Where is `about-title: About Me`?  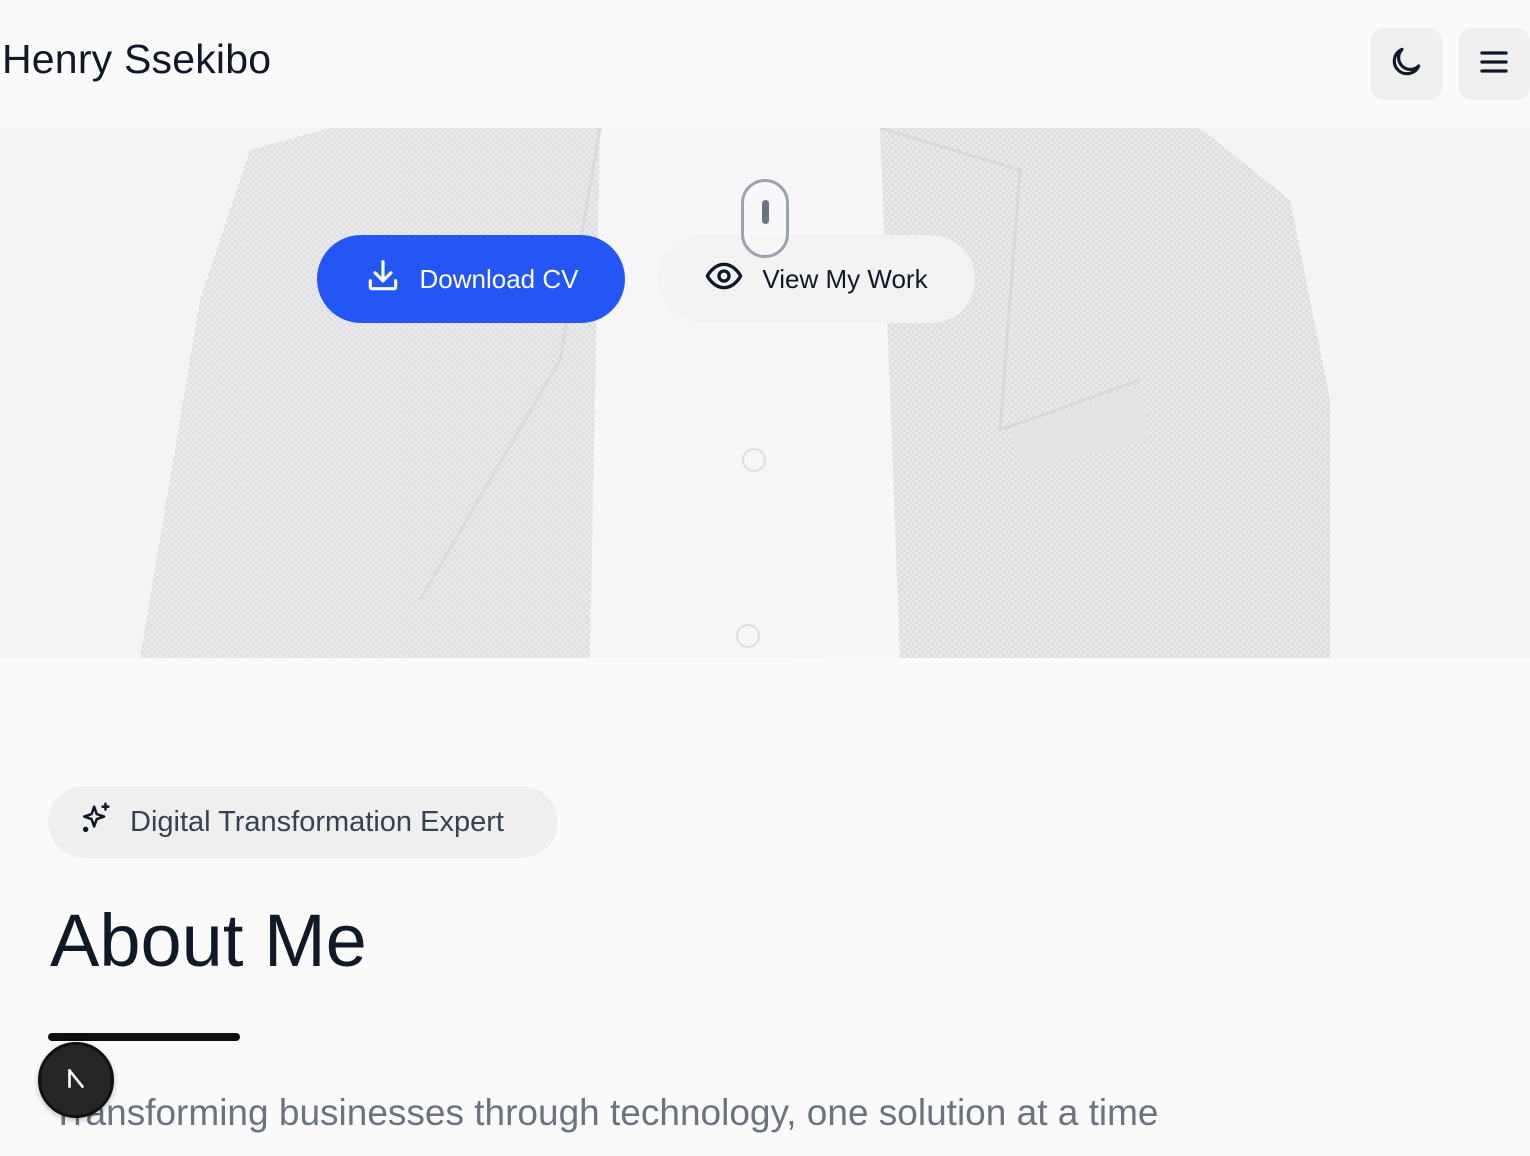
about-title: About Me is located at coordinates (208, 940).